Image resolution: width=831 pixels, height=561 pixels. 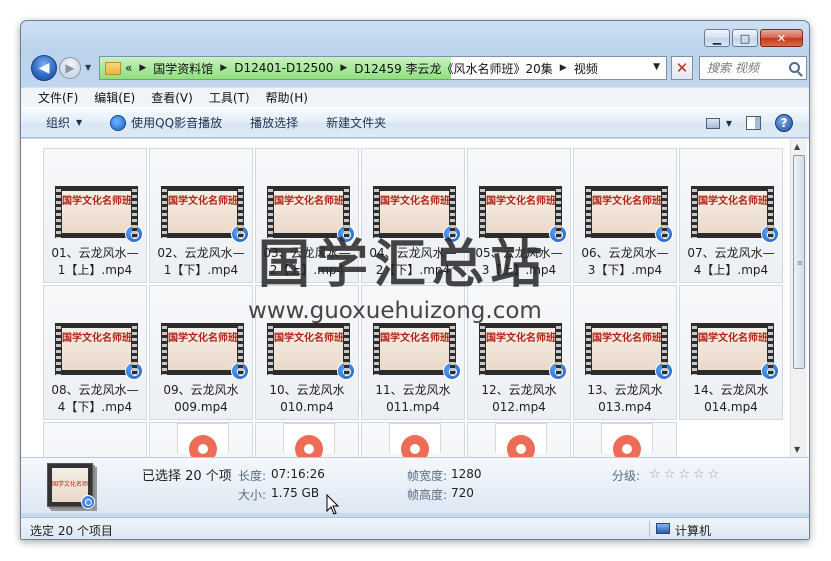 I want to click on organize-button: 组织 ▼, so click(x=64, y=122).